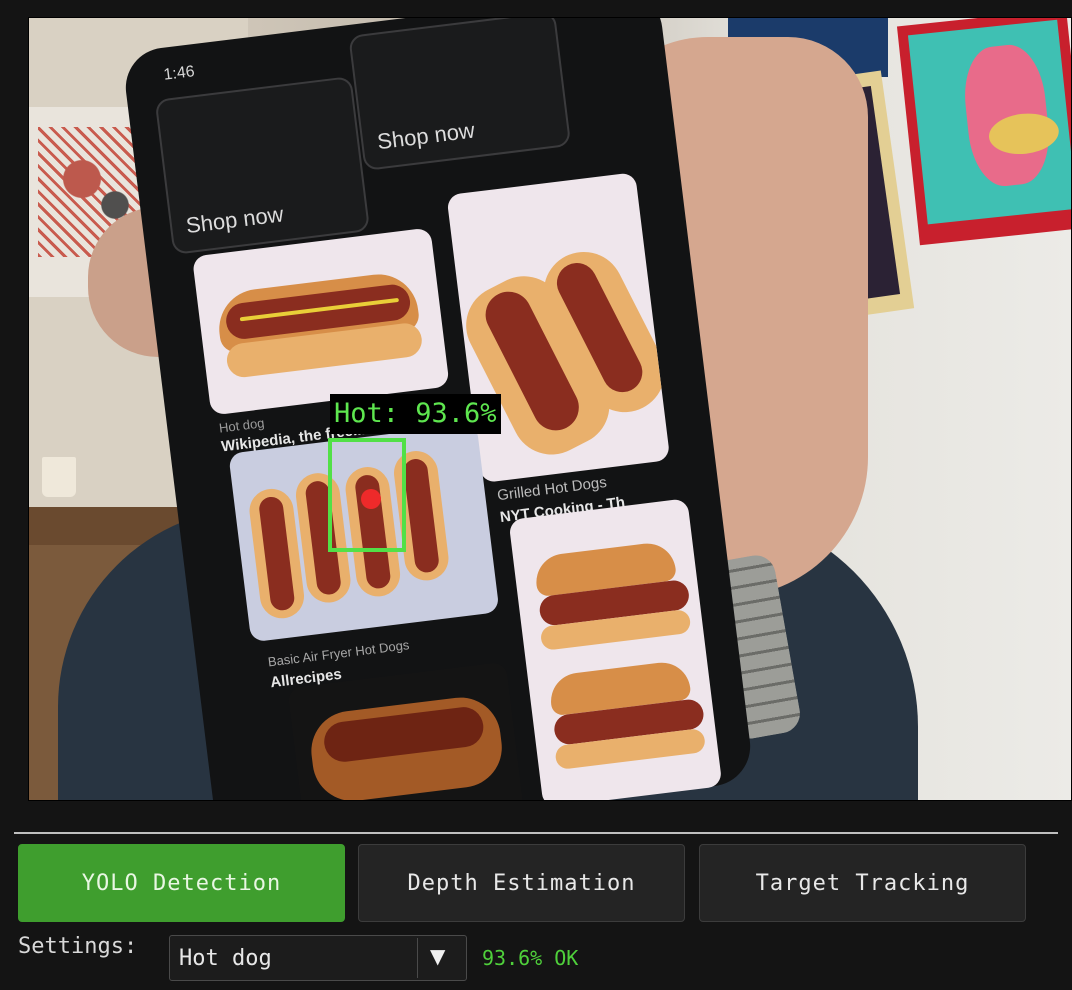 The image size is (1072, 990). I want to click on detection-center-point, so click(371, 499).